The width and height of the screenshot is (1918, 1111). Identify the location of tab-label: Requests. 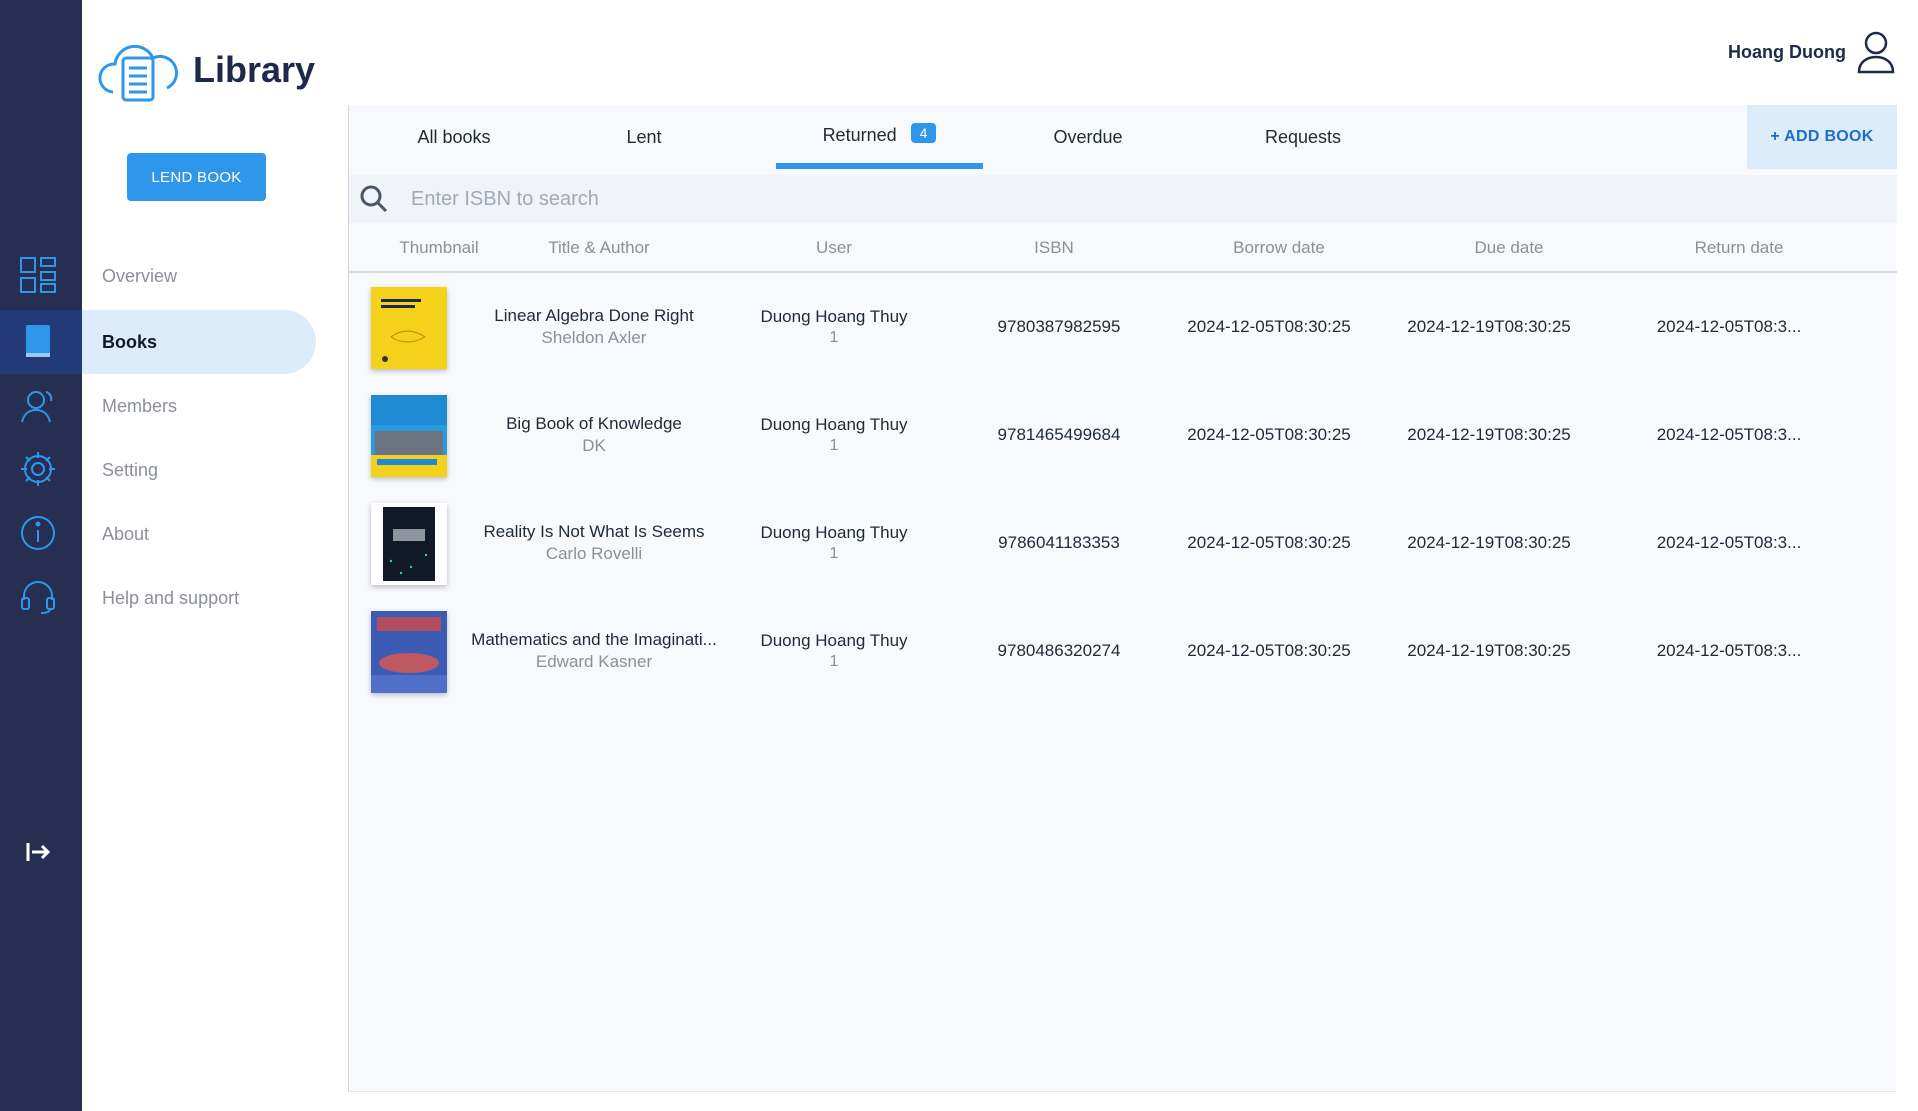
(1303, 136).